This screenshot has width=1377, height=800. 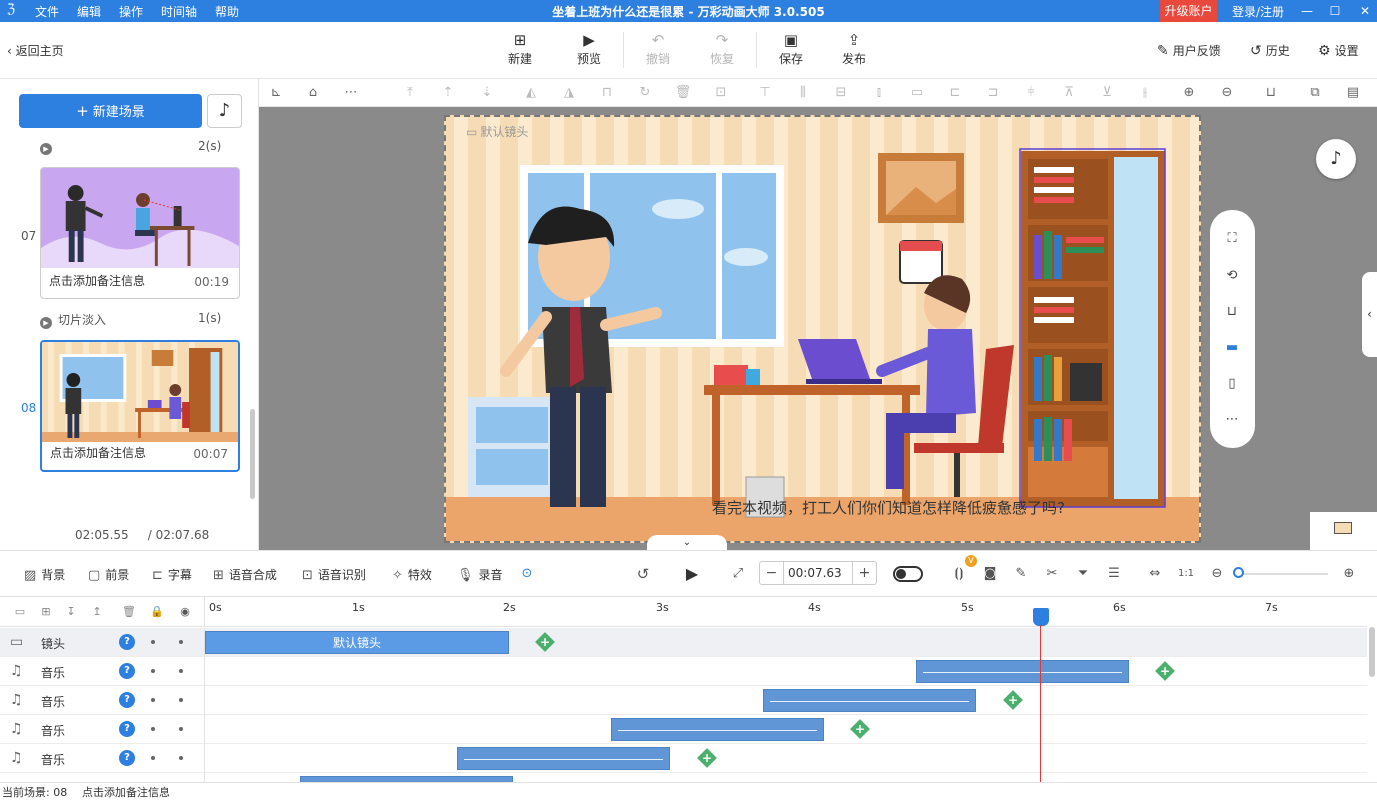 What do you see at coordinates (738, 574) in the screenshot?
I see `expand-icon: ⤢` at bounding box center [738, 574].